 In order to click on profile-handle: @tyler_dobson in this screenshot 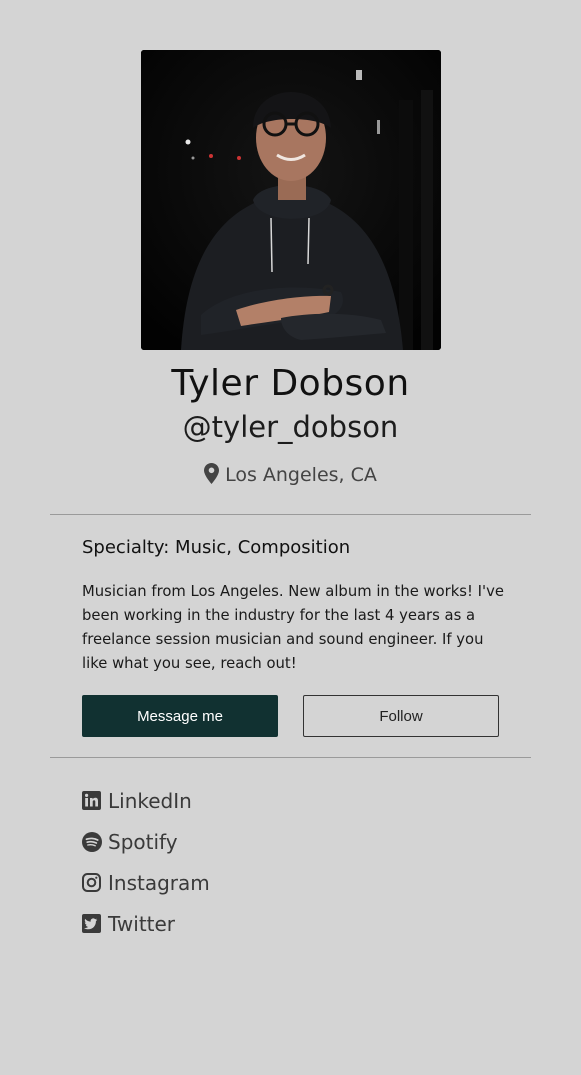, I will do `click(290, 427)`.